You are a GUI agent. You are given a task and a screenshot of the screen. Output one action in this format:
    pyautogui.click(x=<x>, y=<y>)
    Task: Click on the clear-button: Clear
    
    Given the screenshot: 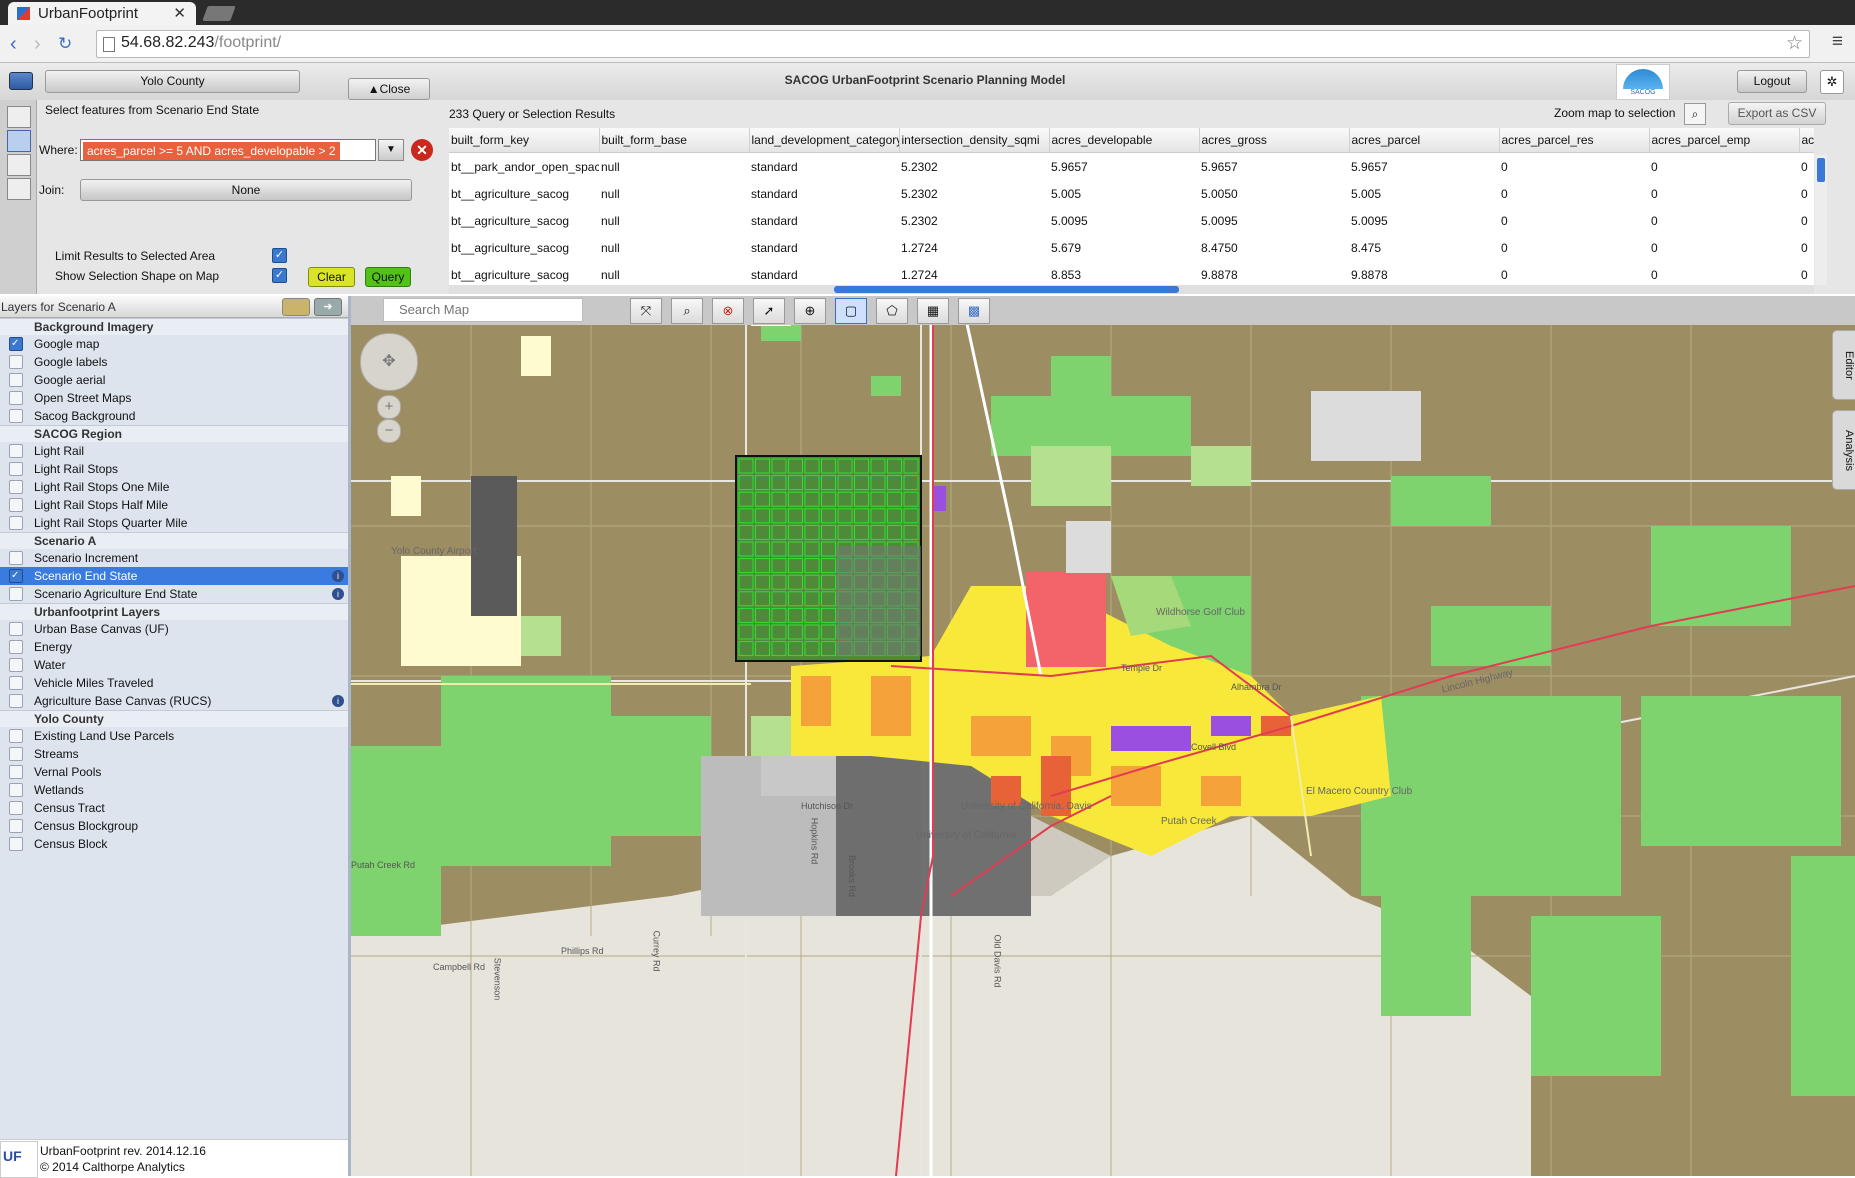 What is the action you would take?
    pyautogui.click(x=331, y=277)
    